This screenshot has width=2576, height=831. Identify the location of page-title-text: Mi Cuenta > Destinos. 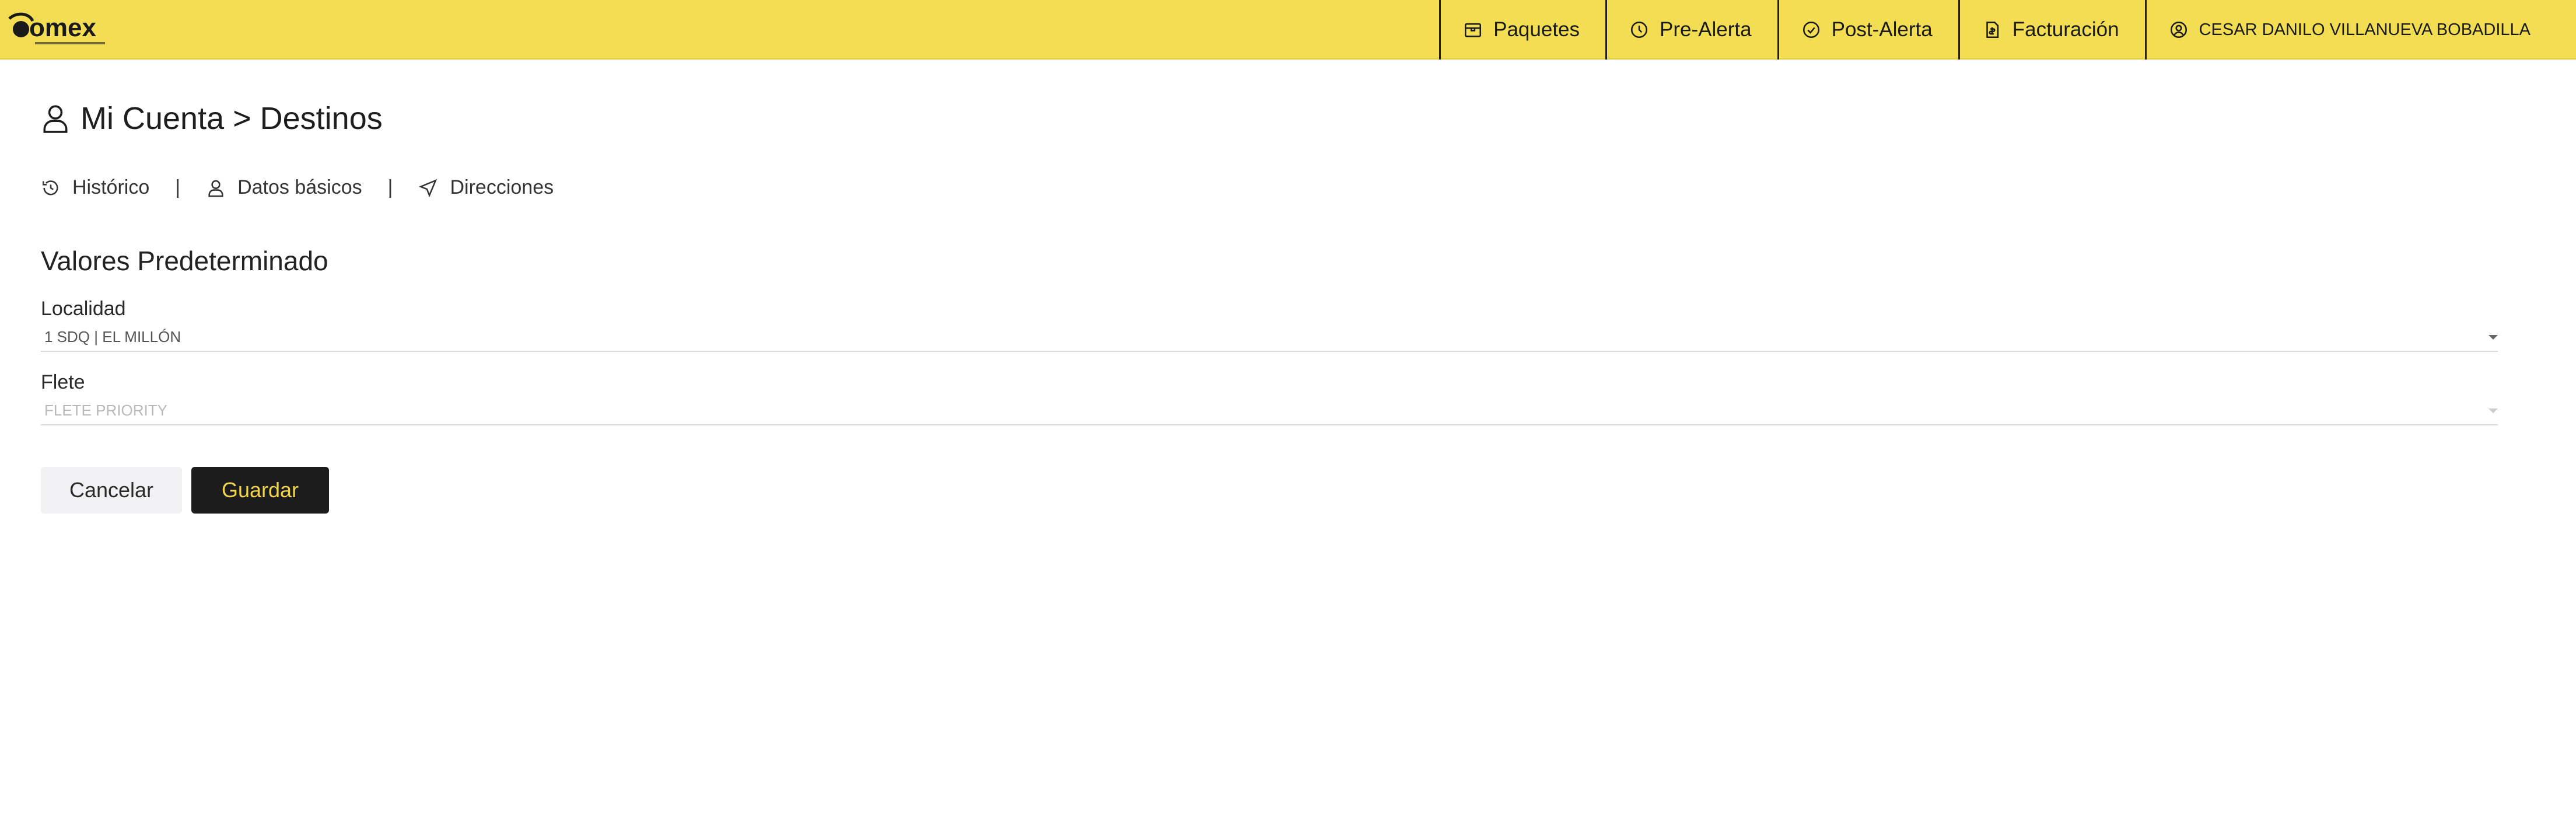
(231, 119).